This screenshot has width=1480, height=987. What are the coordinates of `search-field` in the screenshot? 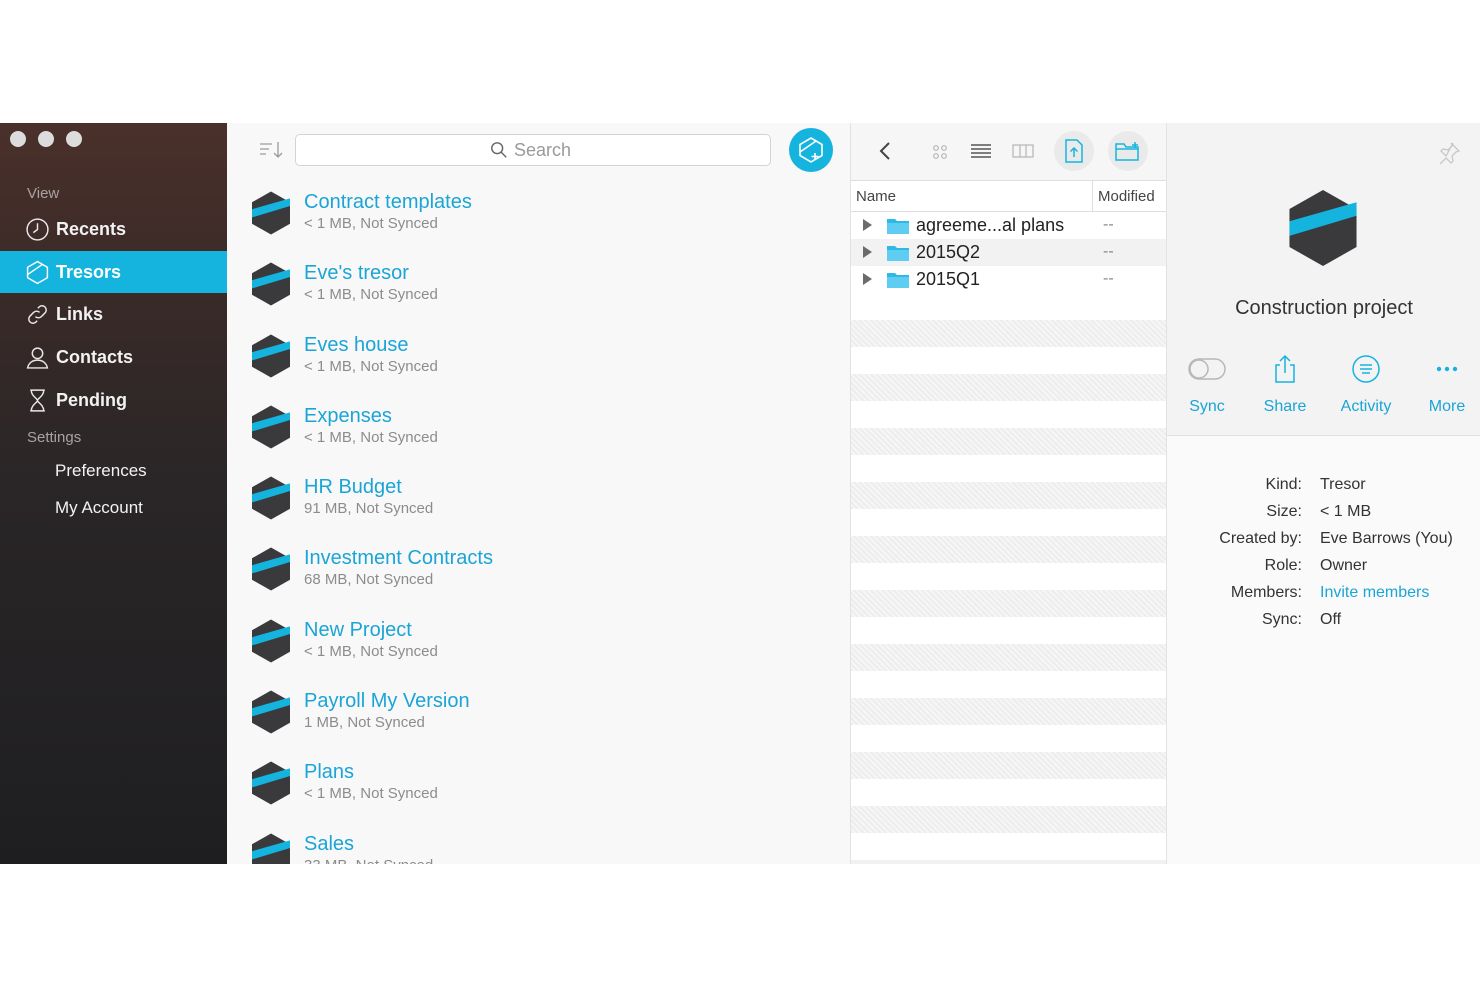 It's located at (533, 150).